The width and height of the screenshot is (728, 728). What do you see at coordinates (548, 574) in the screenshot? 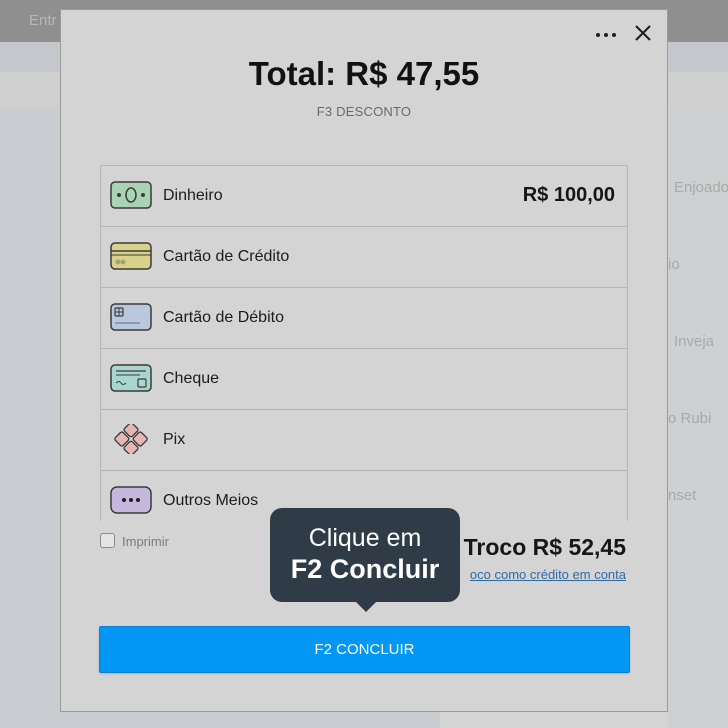
I see `change-as-credit-link: oco como crédito em conta` at bounding box center [548, 574].